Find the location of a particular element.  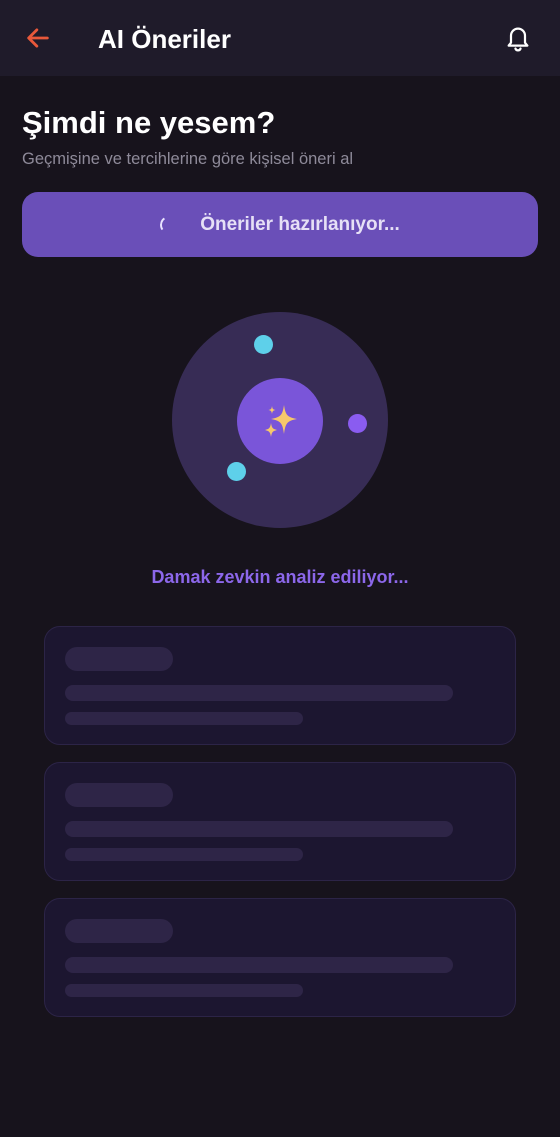

arrow-left-icon is located at coordinates (38, 38).